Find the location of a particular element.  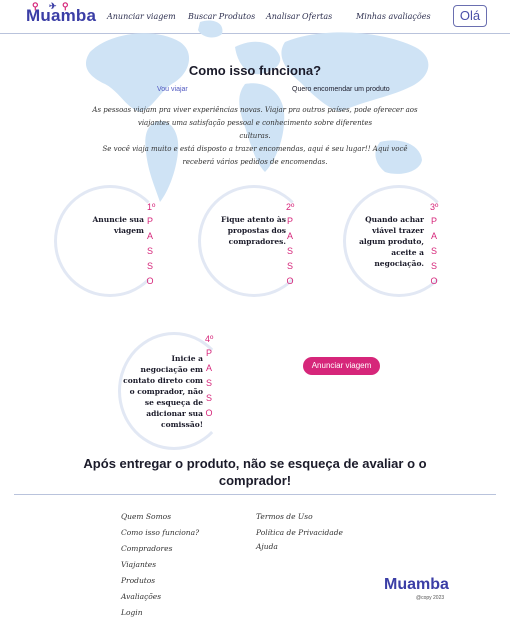

airplane-icon: ✈ is located at coordinates (53, 6).